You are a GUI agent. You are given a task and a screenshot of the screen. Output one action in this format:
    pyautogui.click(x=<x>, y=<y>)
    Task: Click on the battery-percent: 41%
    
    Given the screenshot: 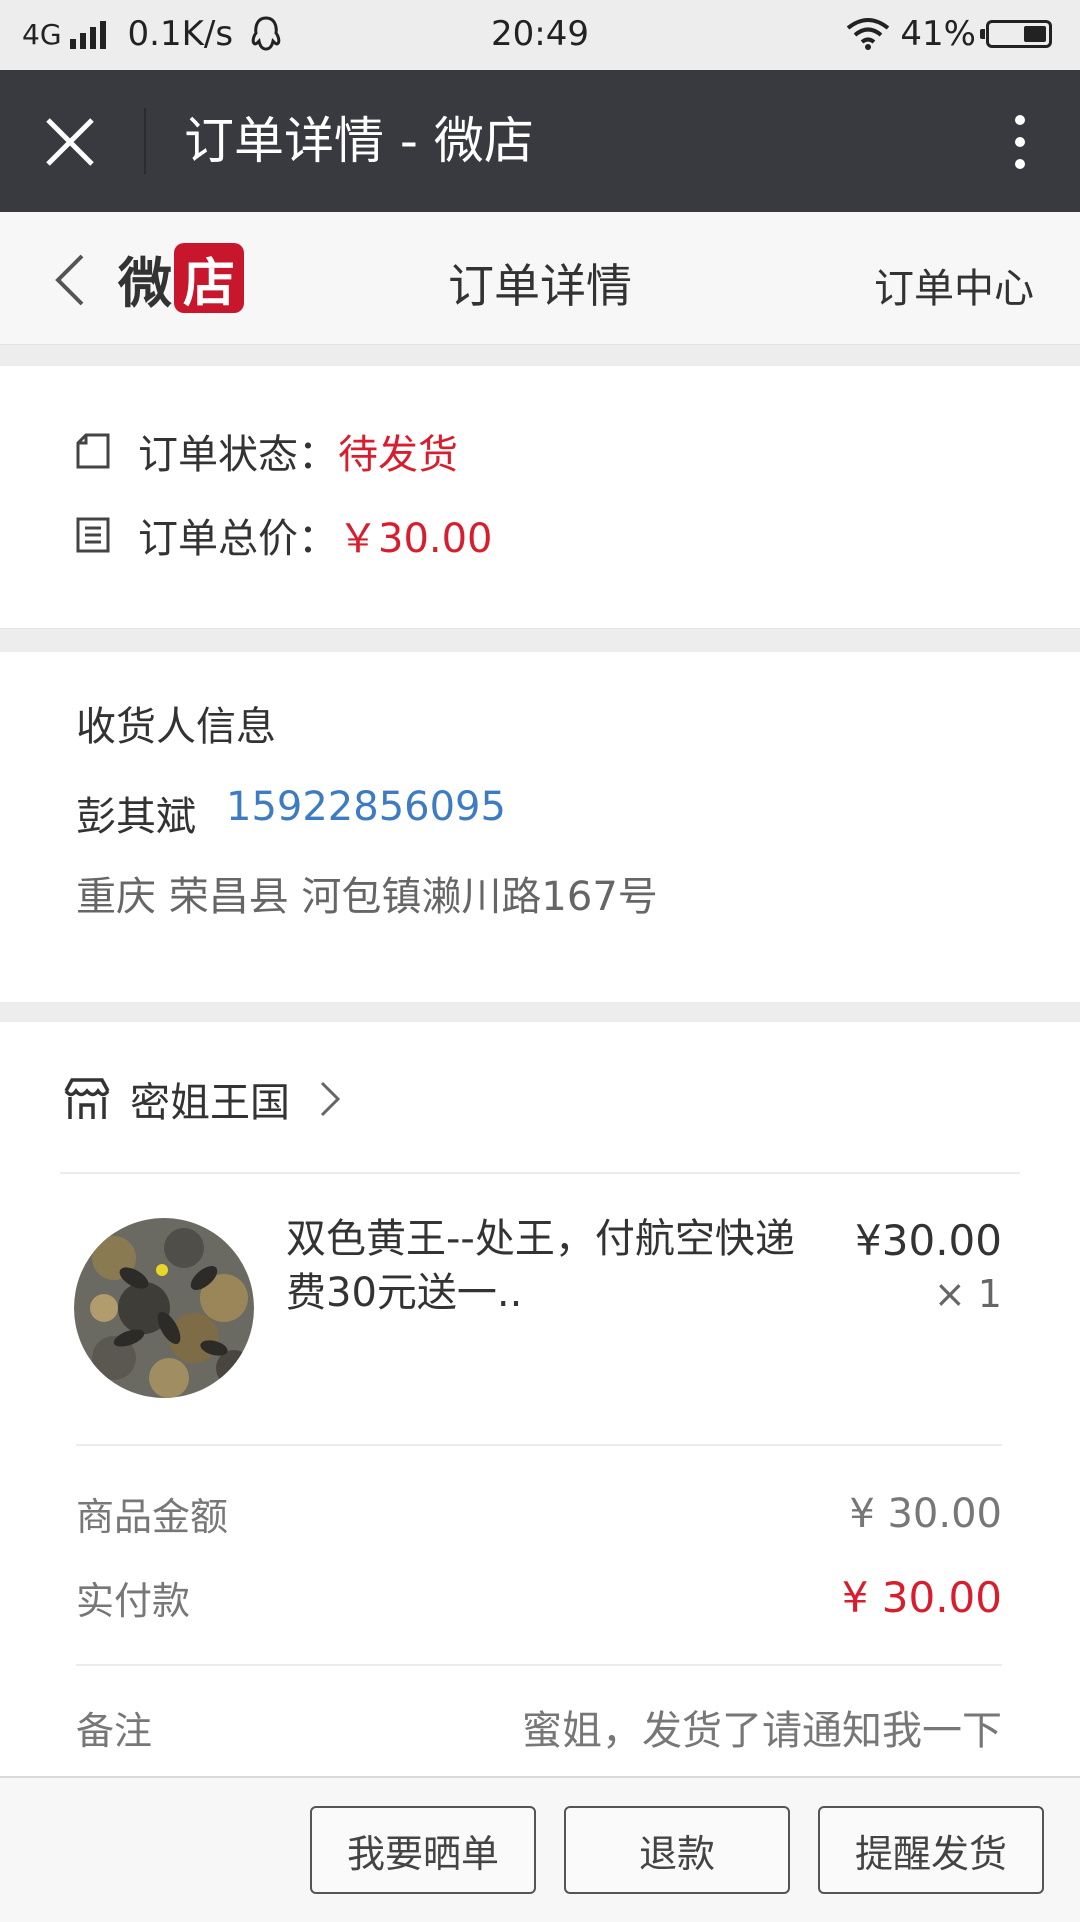 What is the action you would take?
    pyautogui.click(x=938, y=34)
    